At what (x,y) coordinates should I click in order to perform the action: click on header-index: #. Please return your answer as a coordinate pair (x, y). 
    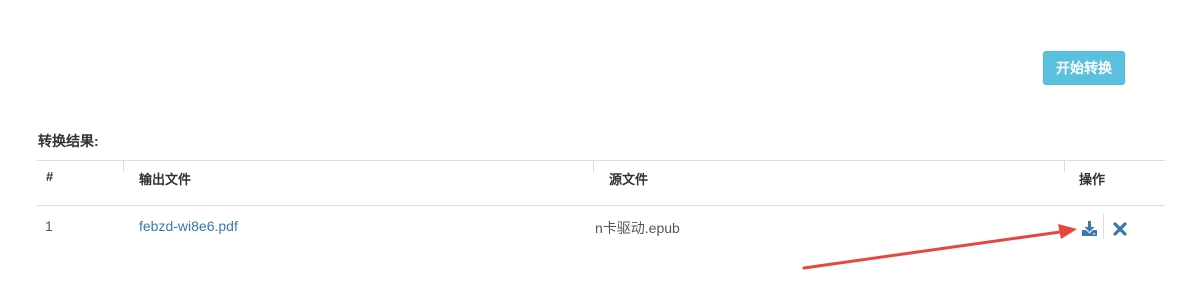
    Looking at the image, I should click on (50, 176).